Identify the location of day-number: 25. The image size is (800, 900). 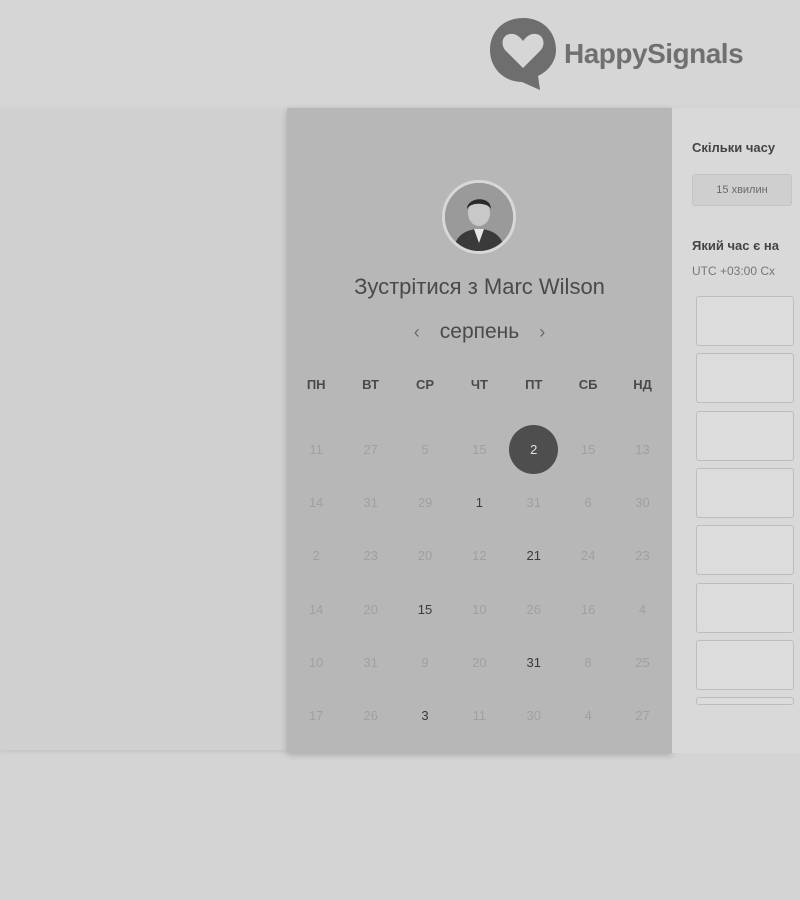
(642, 662).